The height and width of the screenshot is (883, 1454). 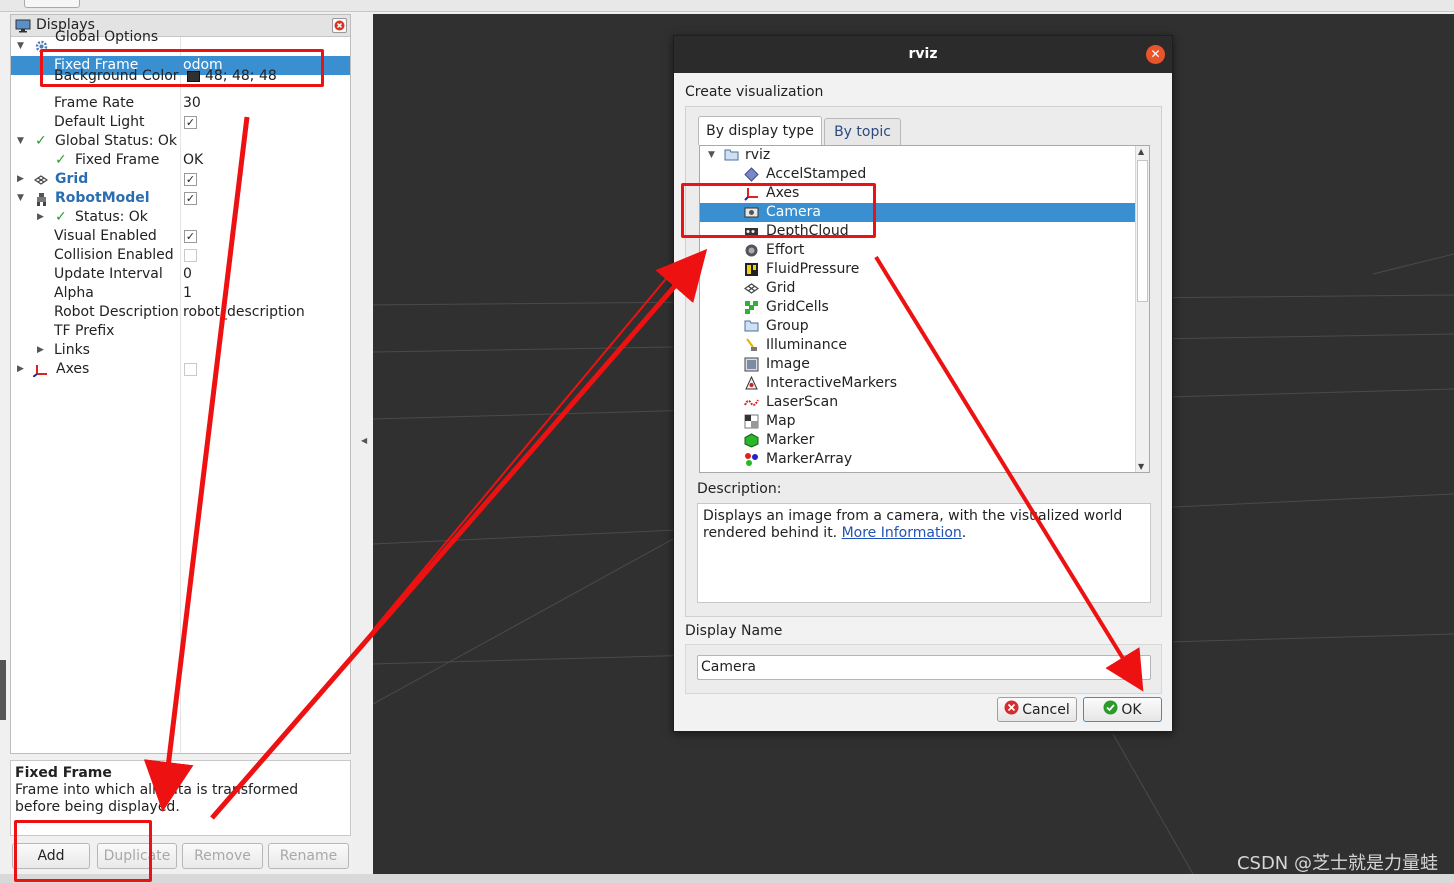 I want to click on tree-row-alpha: Alpha 1, so click(x=180, y=293).